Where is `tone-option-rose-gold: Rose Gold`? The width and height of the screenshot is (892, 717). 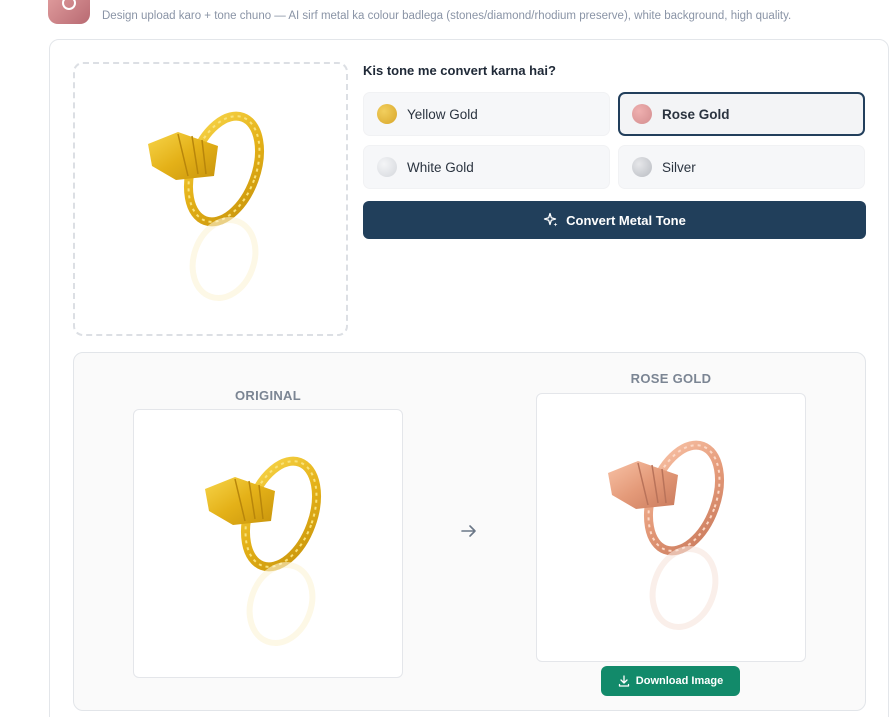
tone-option-rose-gold: Rose Gold is located at coordinates (741, 114).